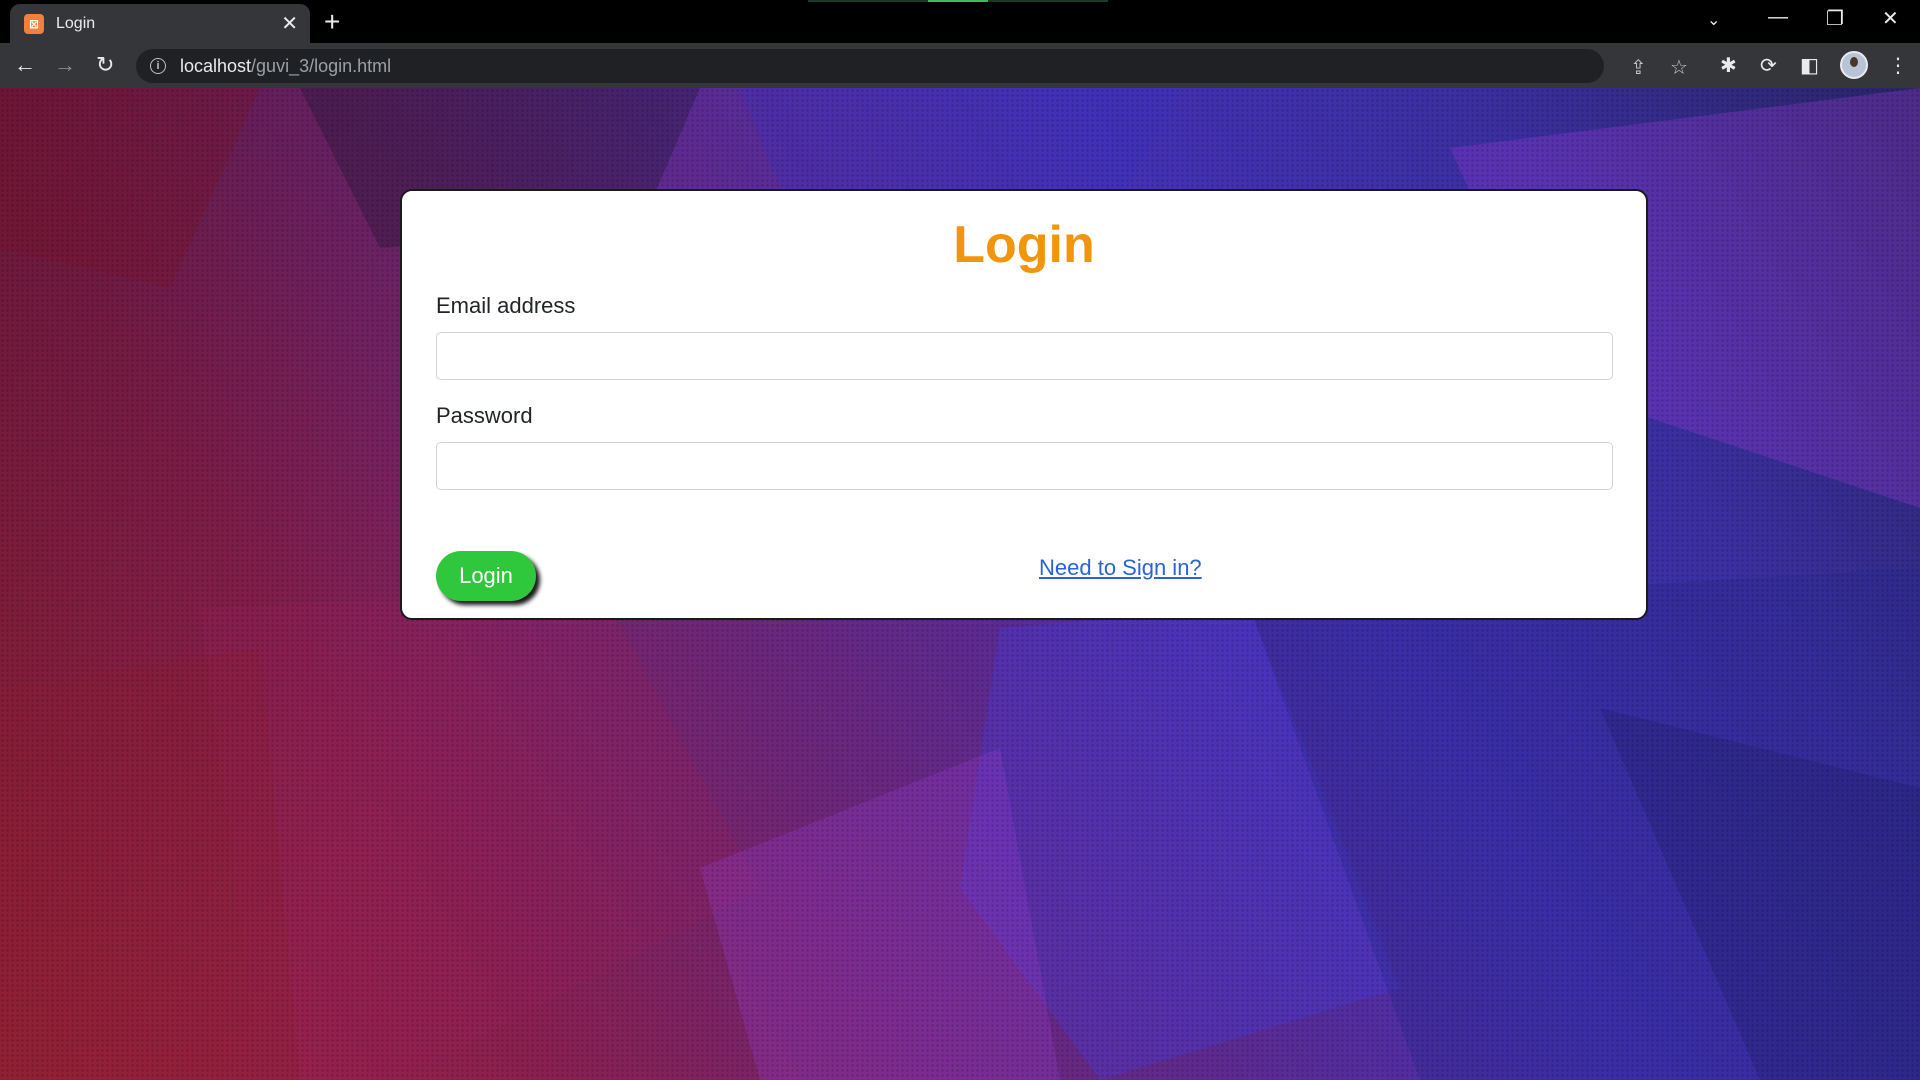  Describe the element at coordinates (1809, 65) in the screenshot. I see `sidebar-icon: ◧` at that location.